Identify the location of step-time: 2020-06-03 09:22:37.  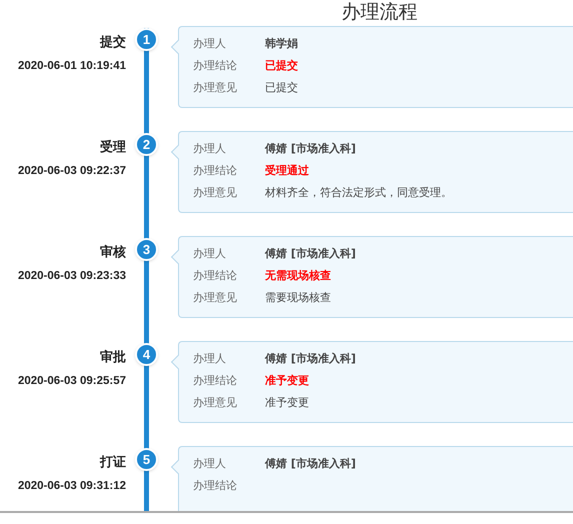
(72, 171).